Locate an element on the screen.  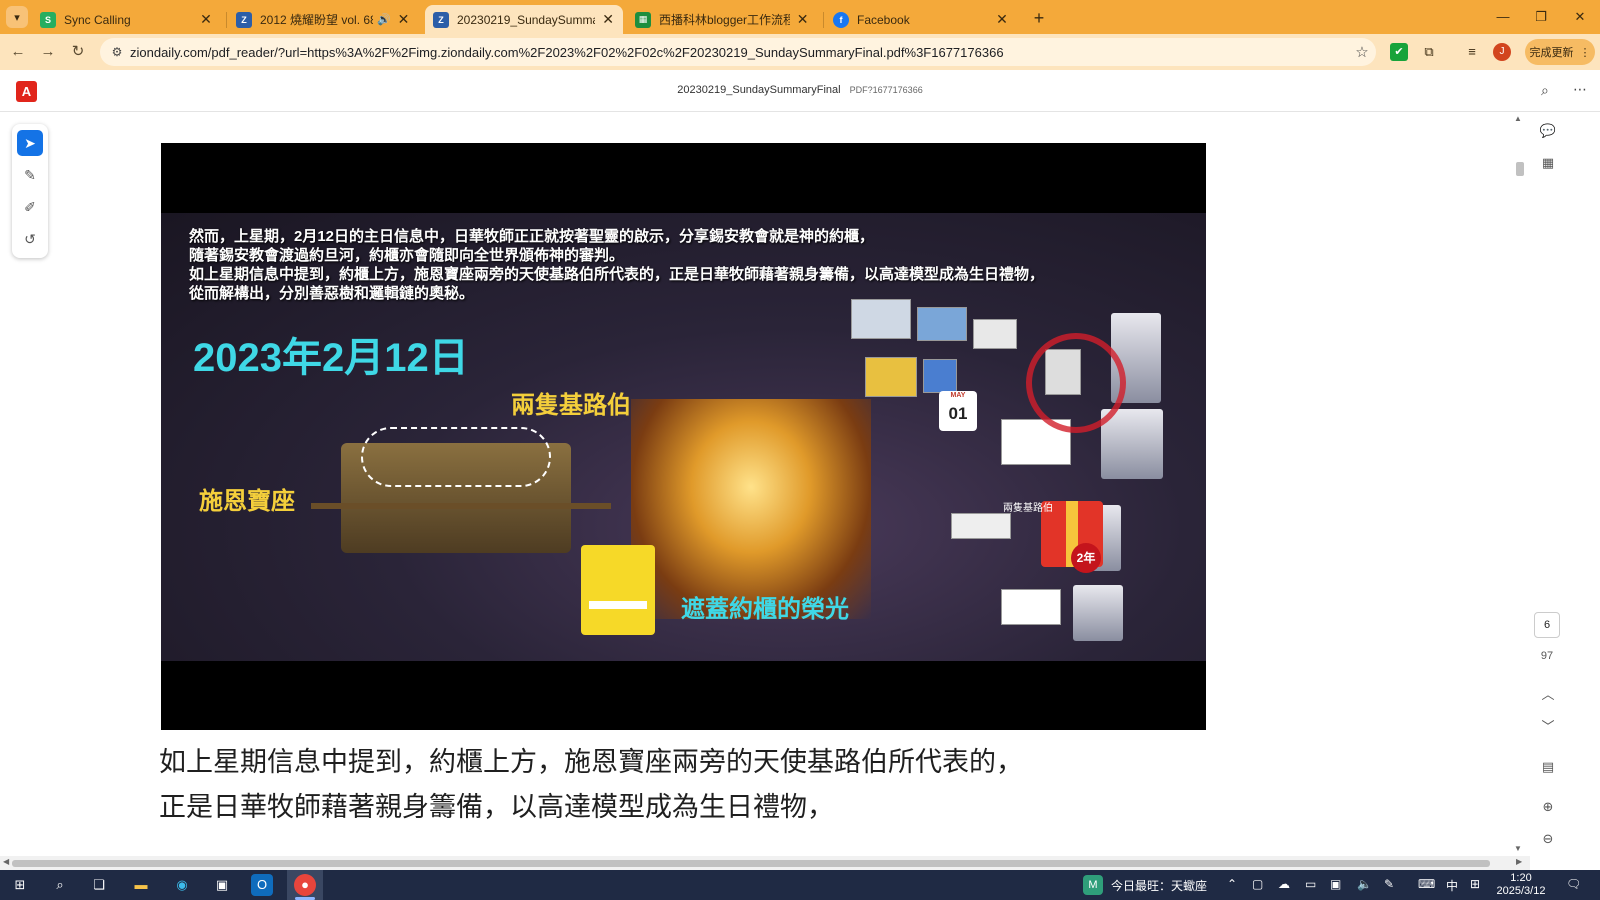
chrome-icon: ● is located at coordinates (305, 885).